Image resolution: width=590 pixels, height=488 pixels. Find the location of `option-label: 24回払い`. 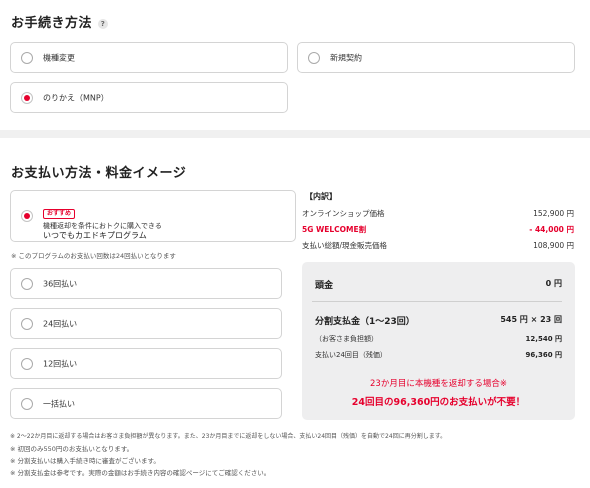

option-label: 24回払い is located at coordinates (60, 323).